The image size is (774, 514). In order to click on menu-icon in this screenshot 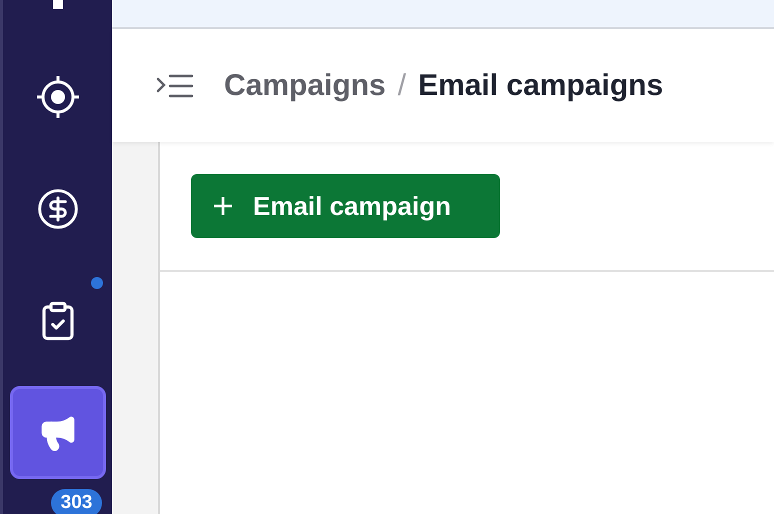, I will do `click(175, 85)`.